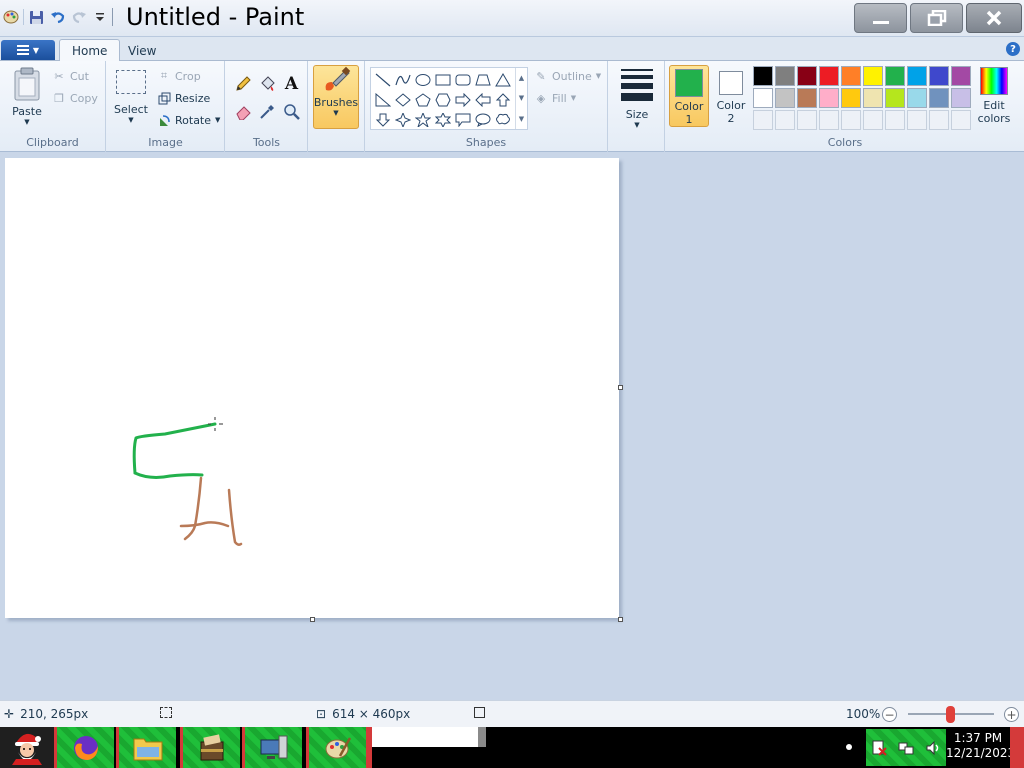 The image size is (1024, 768). What do you see at coordinates (1013, 49) in the screenshot?
I see `help-icon: ?` at bounding box center [1013, 49].